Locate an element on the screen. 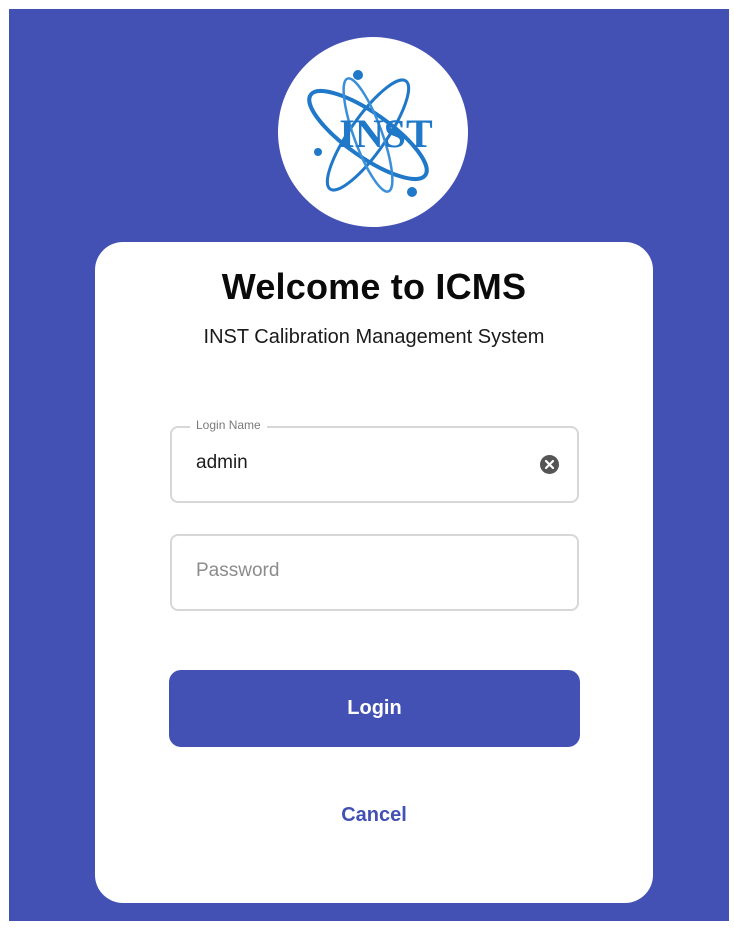 This screenshot has width=734, height=929. page-subtitle: INST Calibration Management System is located at coordinates (374, 337).